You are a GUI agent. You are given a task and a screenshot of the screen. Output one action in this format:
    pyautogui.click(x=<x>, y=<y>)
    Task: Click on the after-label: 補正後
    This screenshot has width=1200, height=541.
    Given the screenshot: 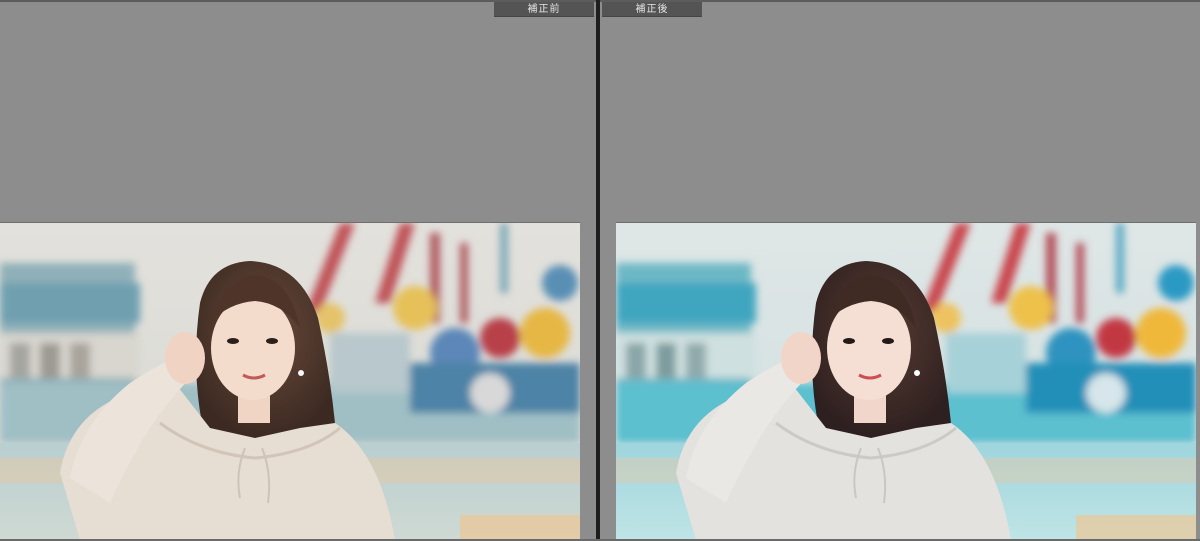 What is the action you would take?
    pyautogui.click(x=652, y=9)
    